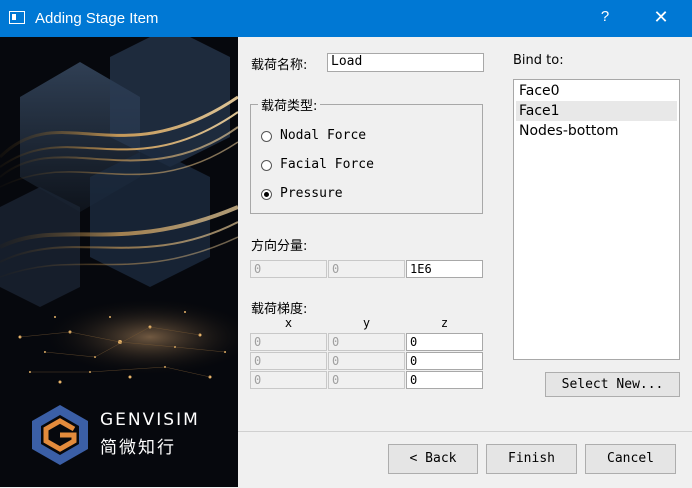 This screenshot has width=692, height=488. Describe the element at coordinates (288, 269) in the screenshot. I see `direction-x-field: 0` at that location.